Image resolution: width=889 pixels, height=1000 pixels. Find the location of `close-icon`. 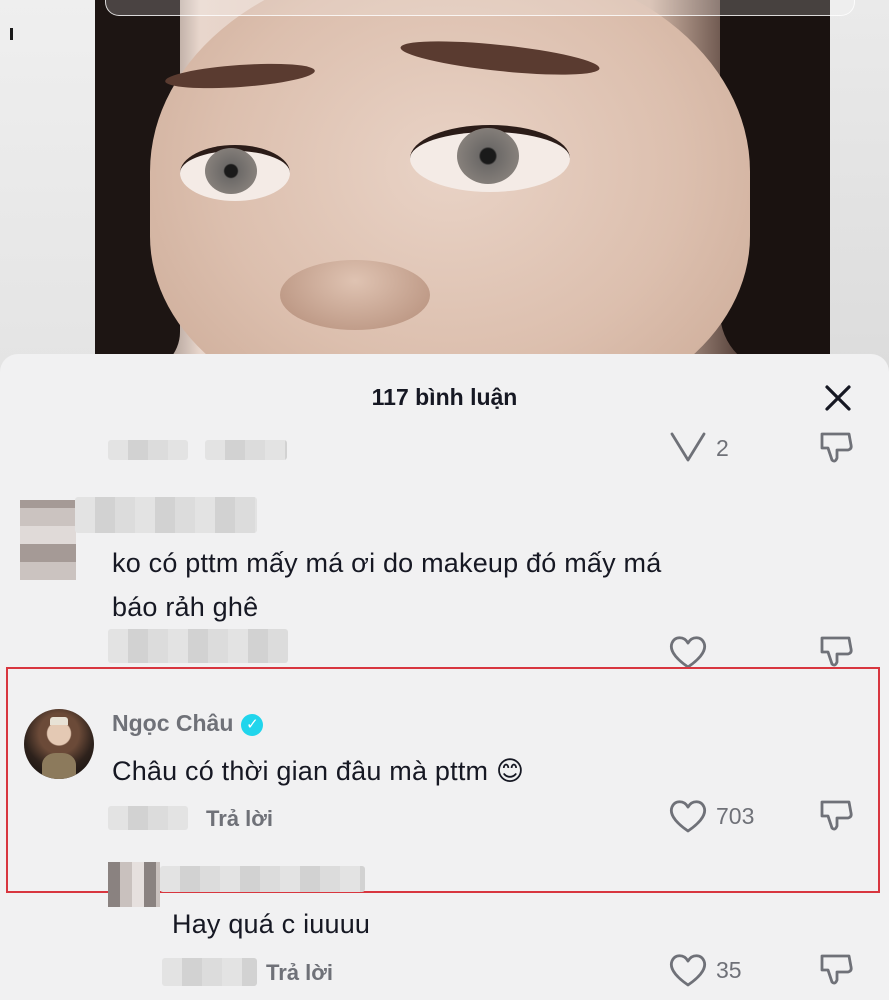

close-icon is located at coordinates (838, 398).